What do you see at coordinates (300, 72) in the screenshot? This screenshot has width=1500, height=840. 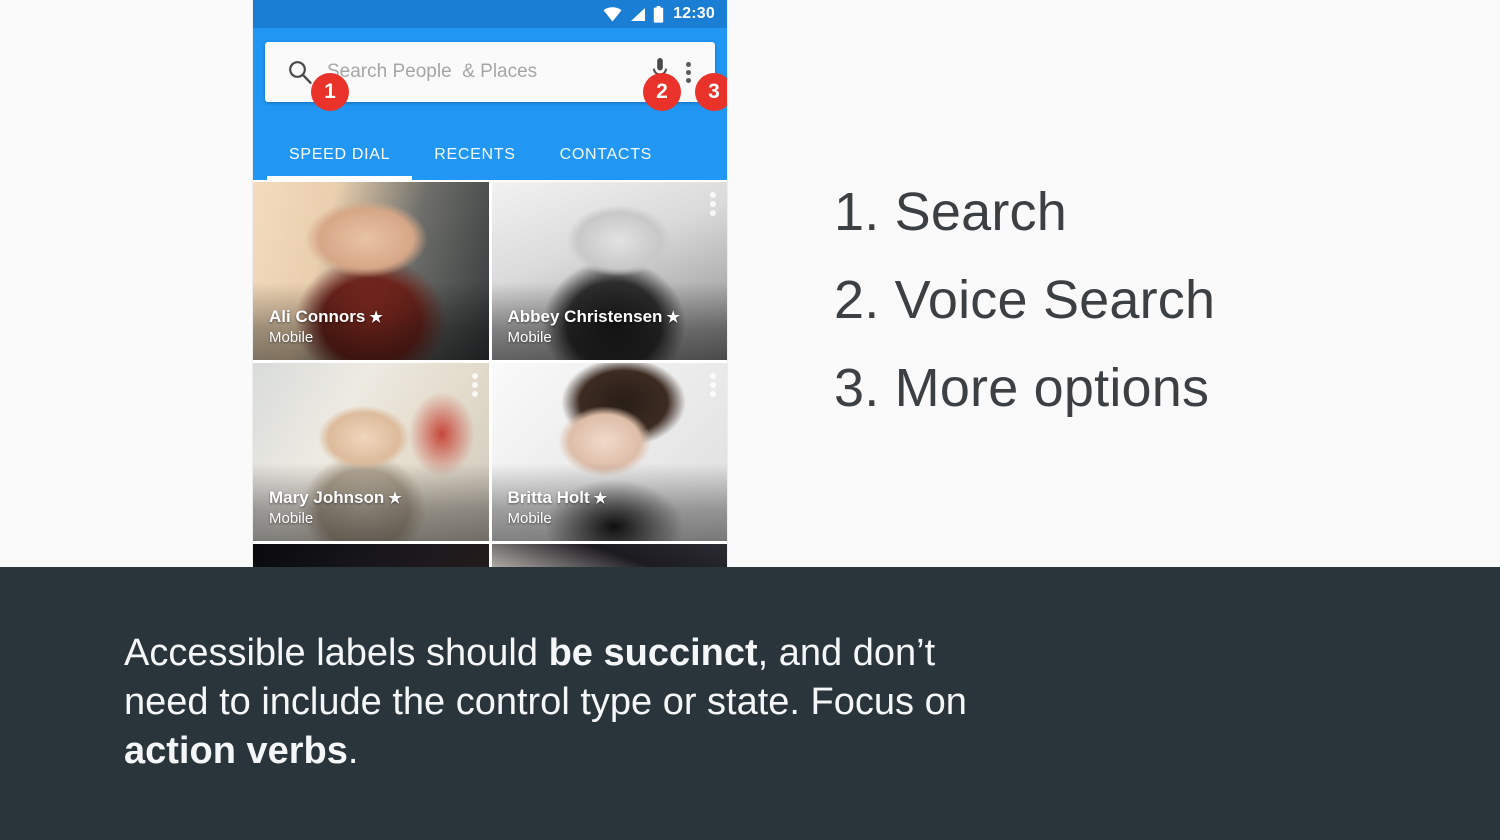 I see `search-icon` at bounding box center [300, 72].